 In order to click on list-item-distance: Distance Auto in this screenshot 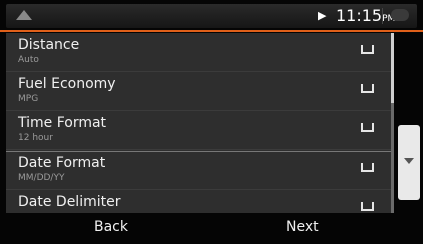, I will do `click(198, 52)`.